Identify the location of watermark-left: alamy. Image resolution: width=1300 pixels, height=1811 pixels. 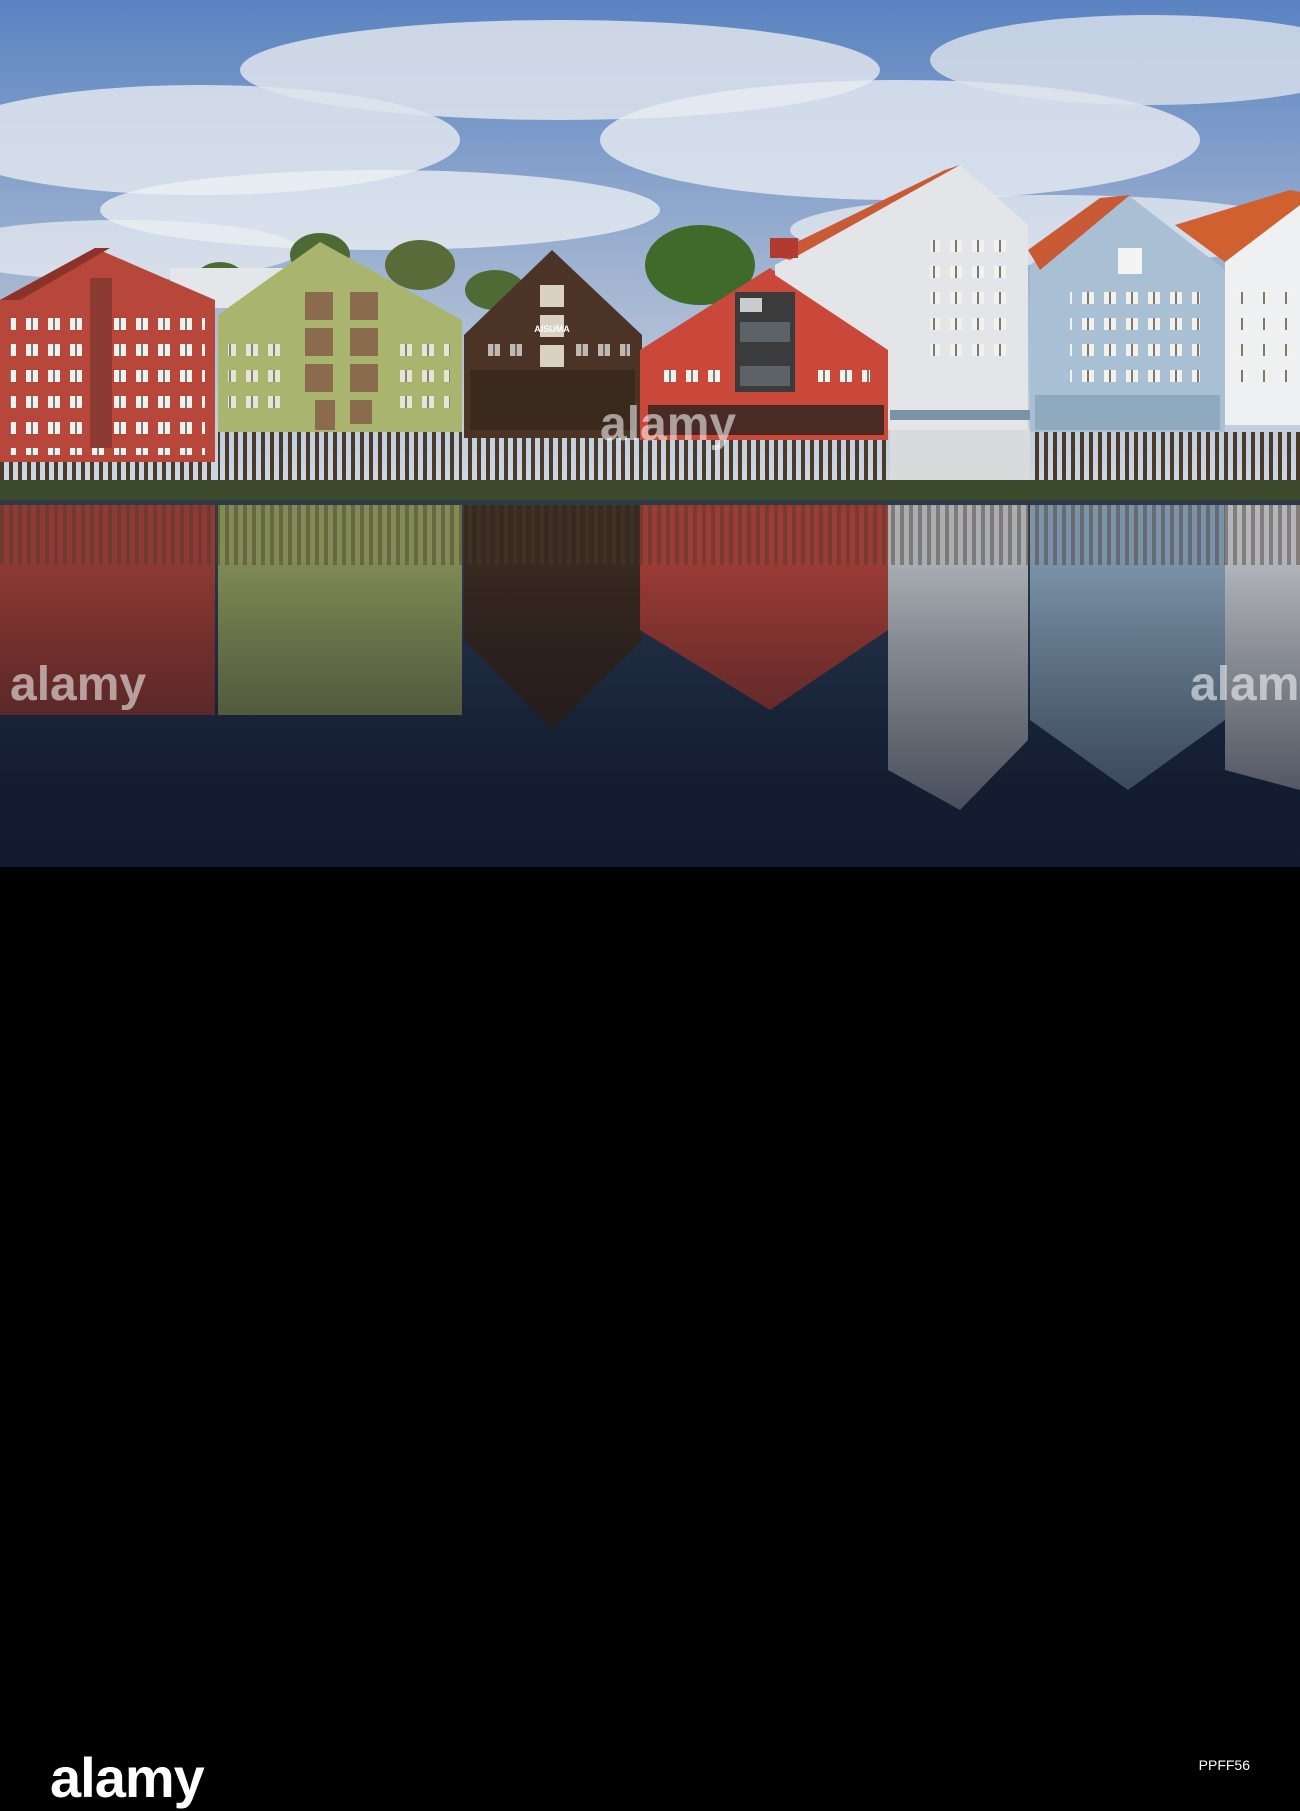
(78, 684).